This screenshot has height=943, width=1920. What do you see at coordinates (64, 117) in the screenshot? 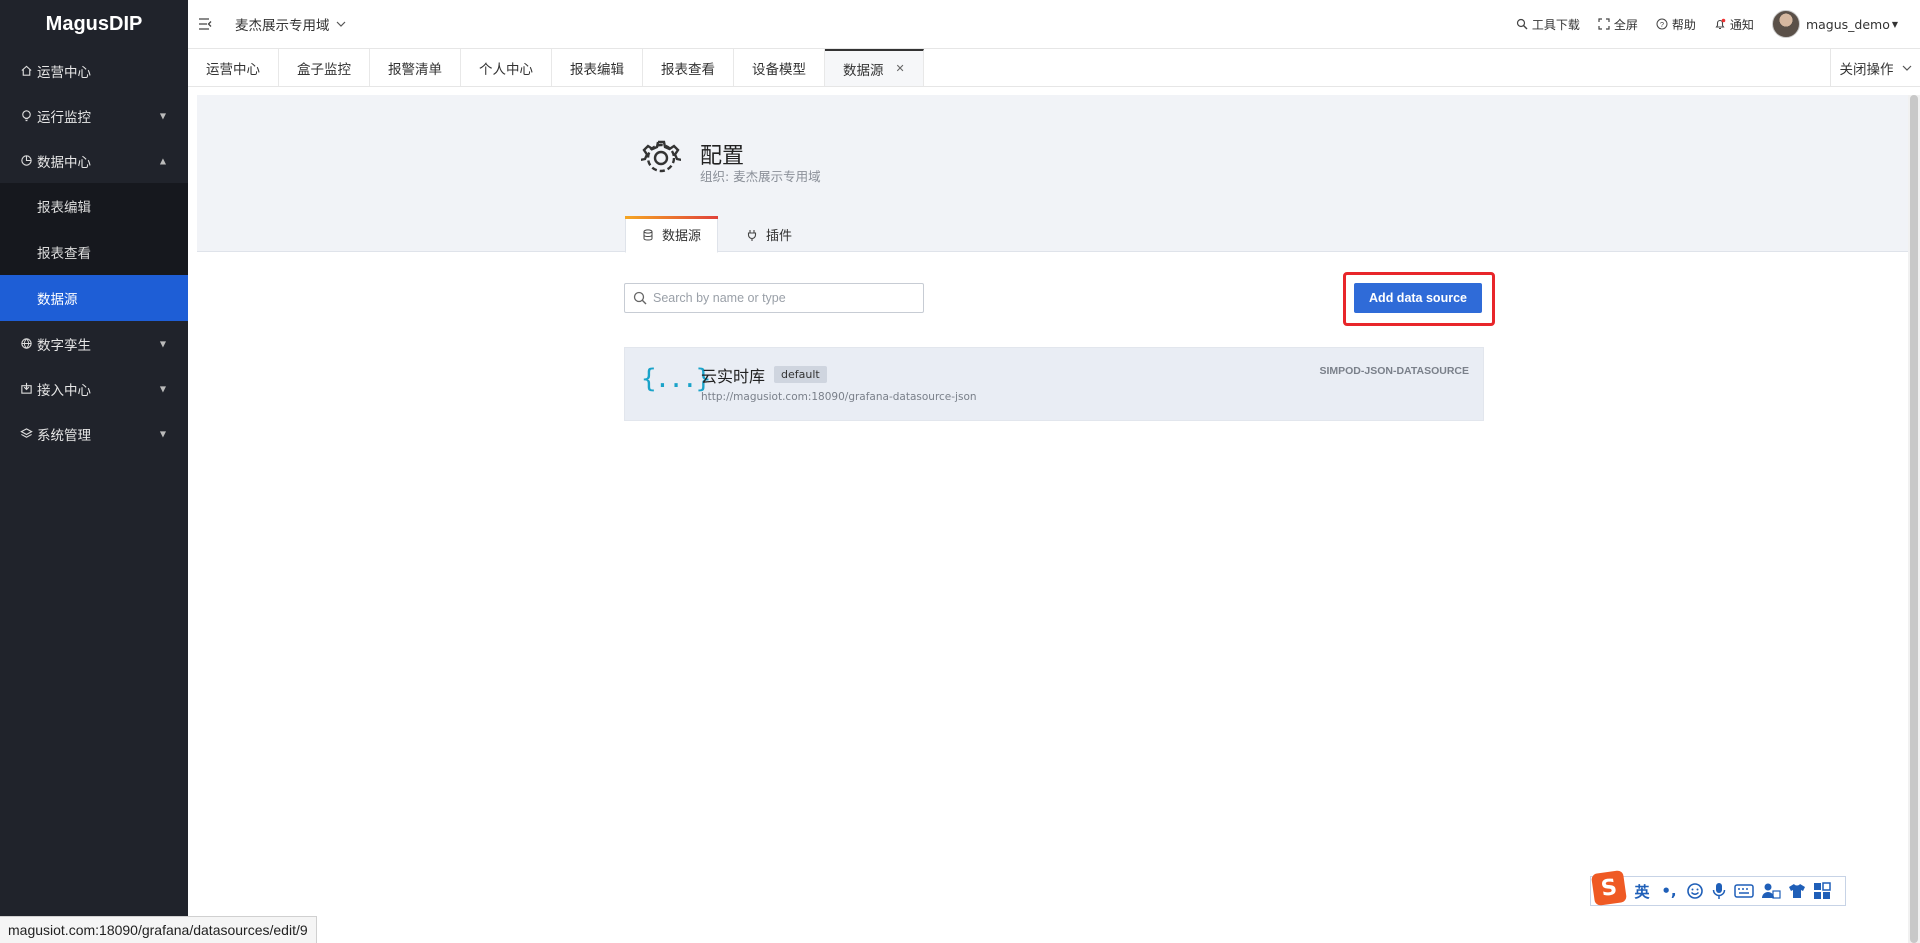
I see `sidebar-item-label: 运行监控` at bounding box center [64, 117].